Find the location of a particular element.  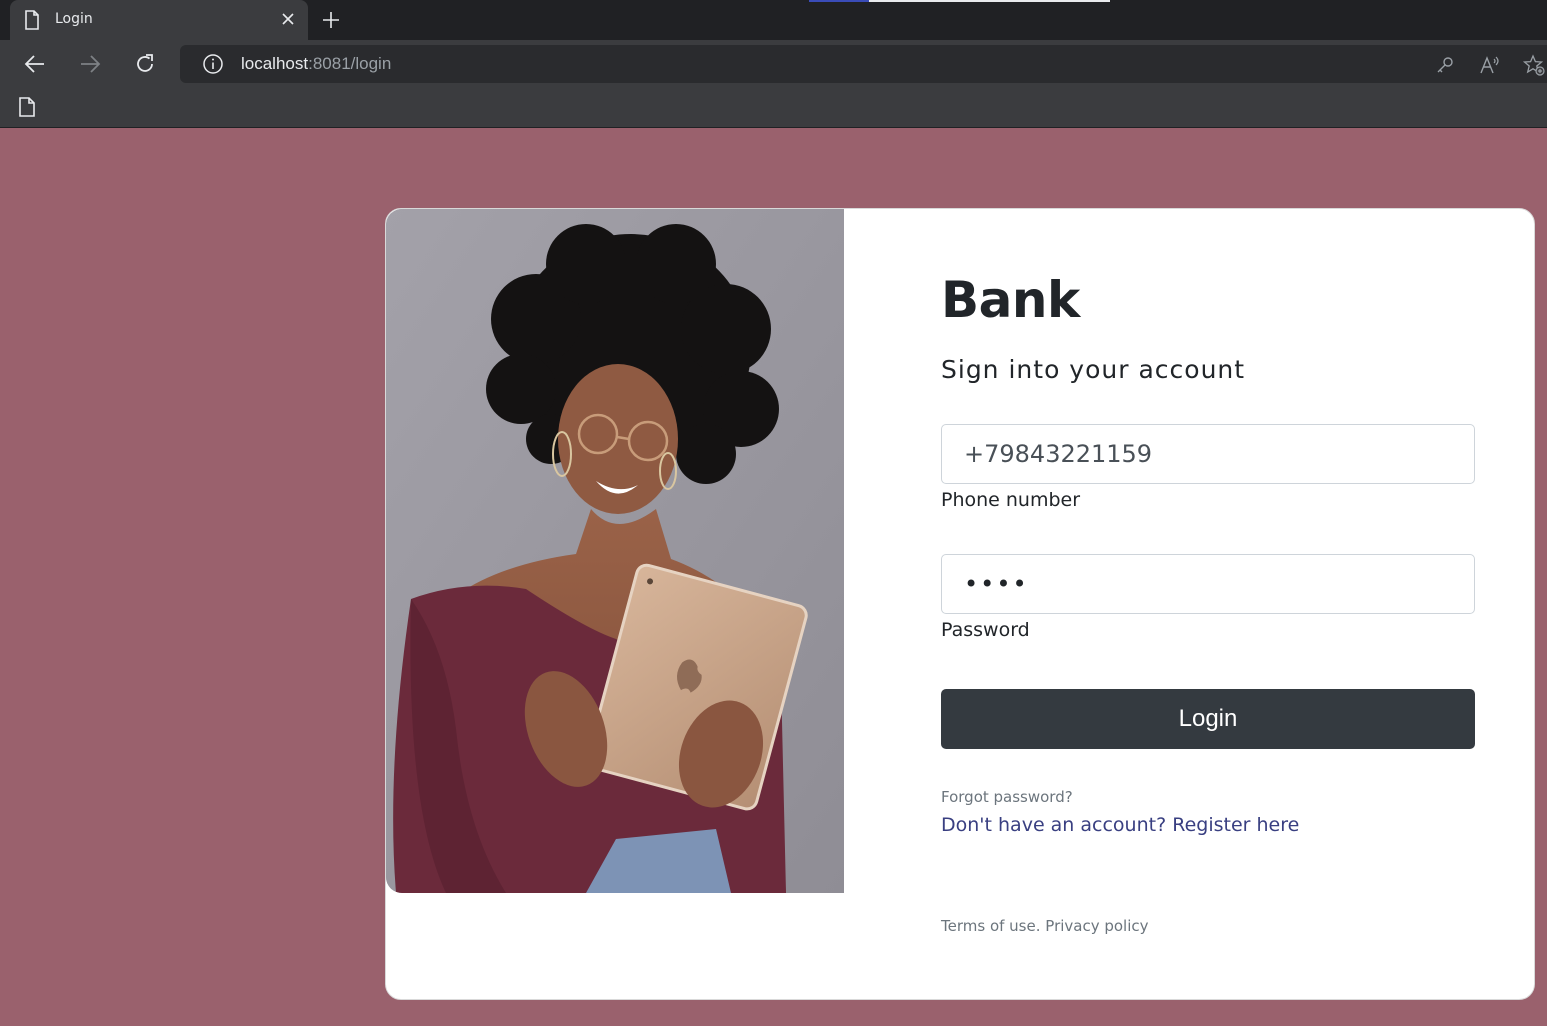

arrow-left-icon is located at coordinates (35, 64).